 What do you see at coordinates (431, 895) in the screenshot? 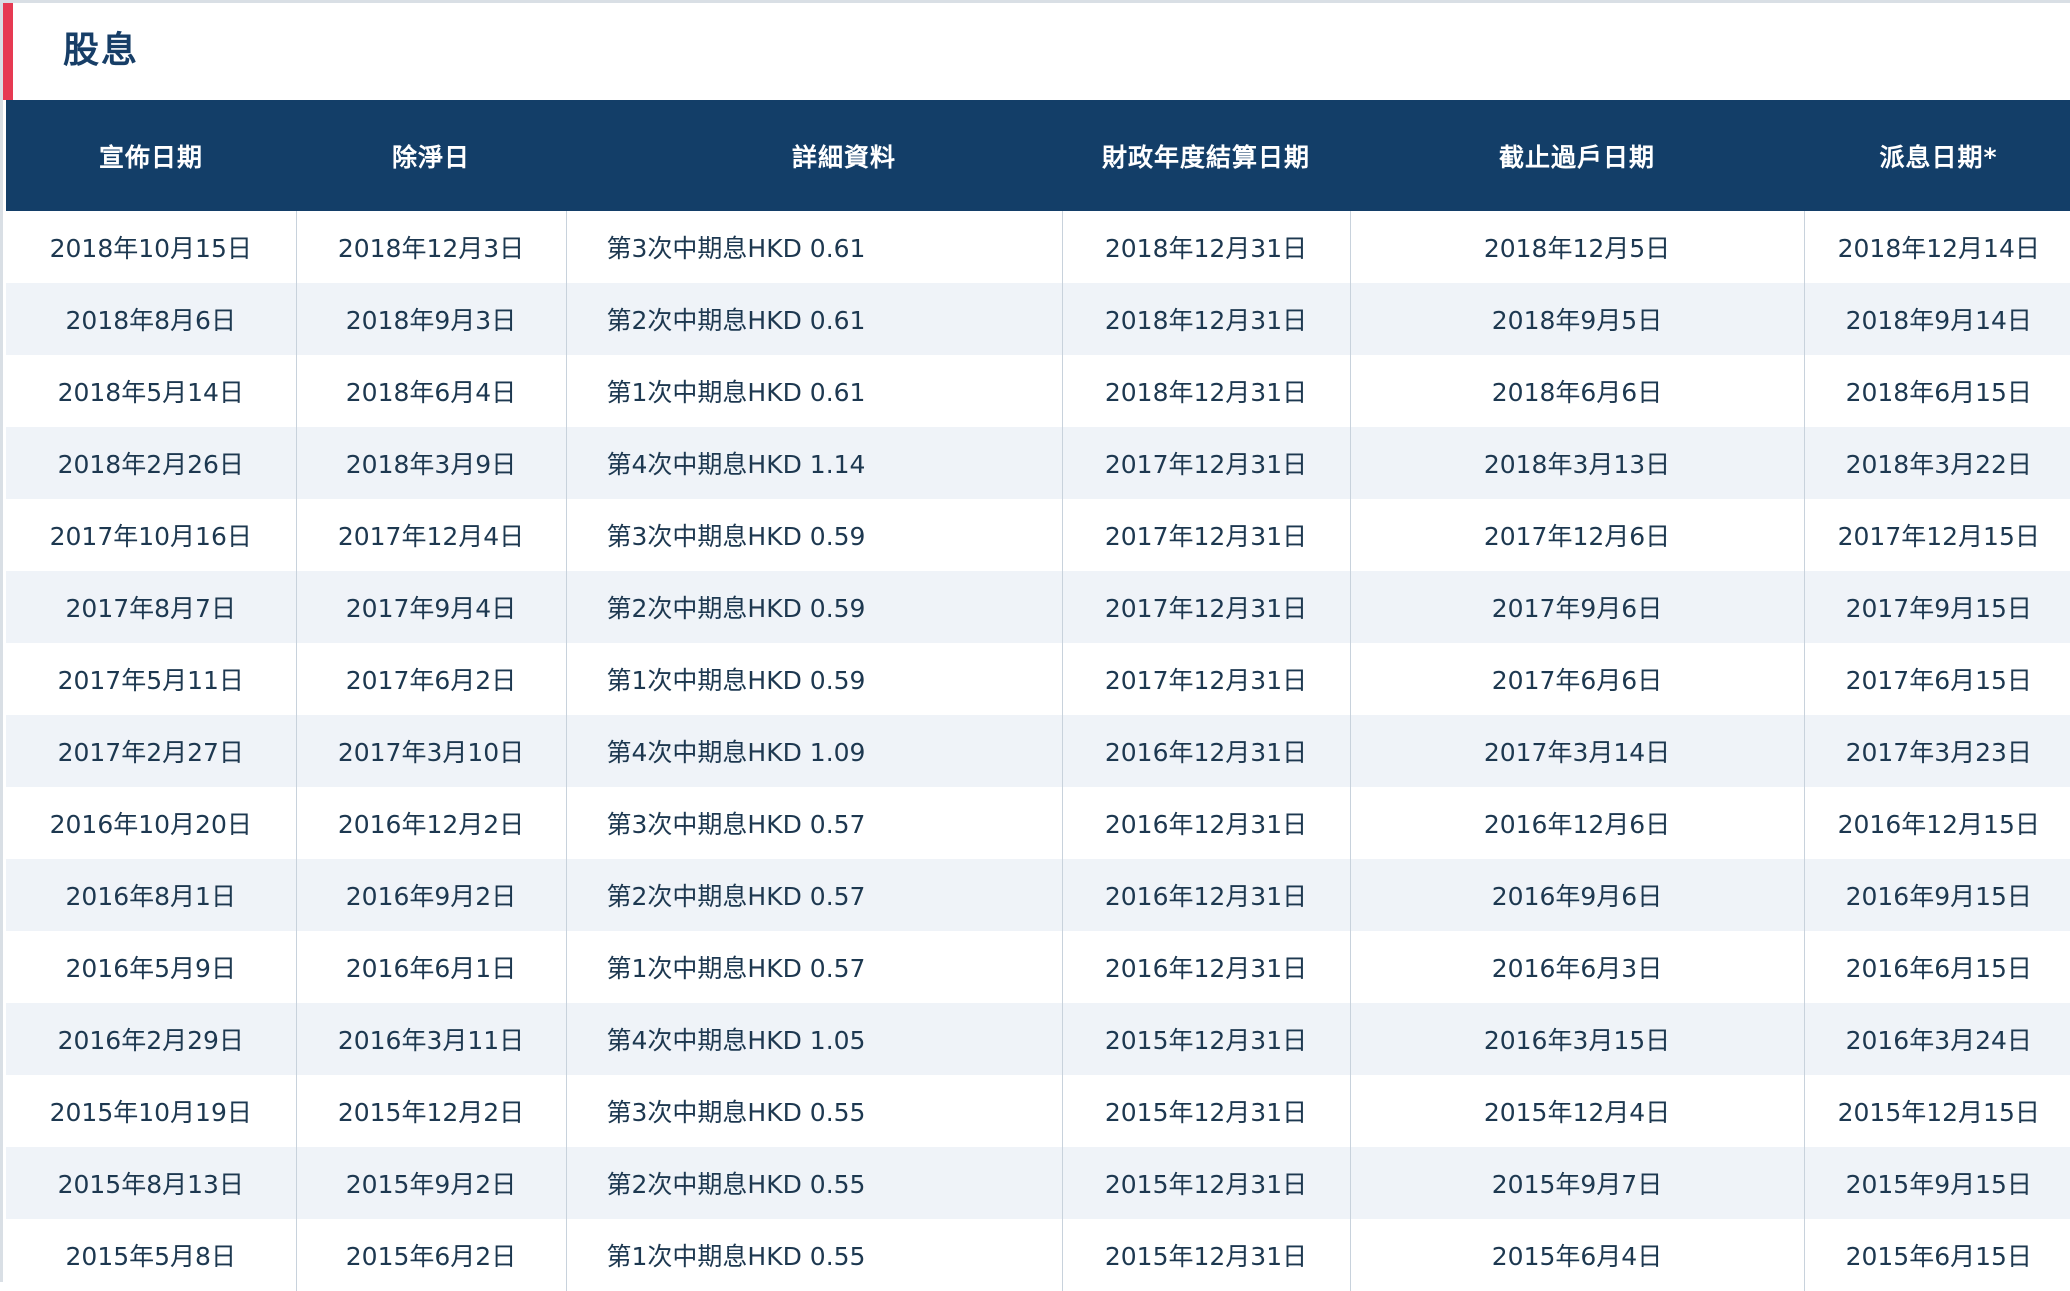
I see `ex-date-cell: 2016年9月2日` at bounding box center [431, 895].